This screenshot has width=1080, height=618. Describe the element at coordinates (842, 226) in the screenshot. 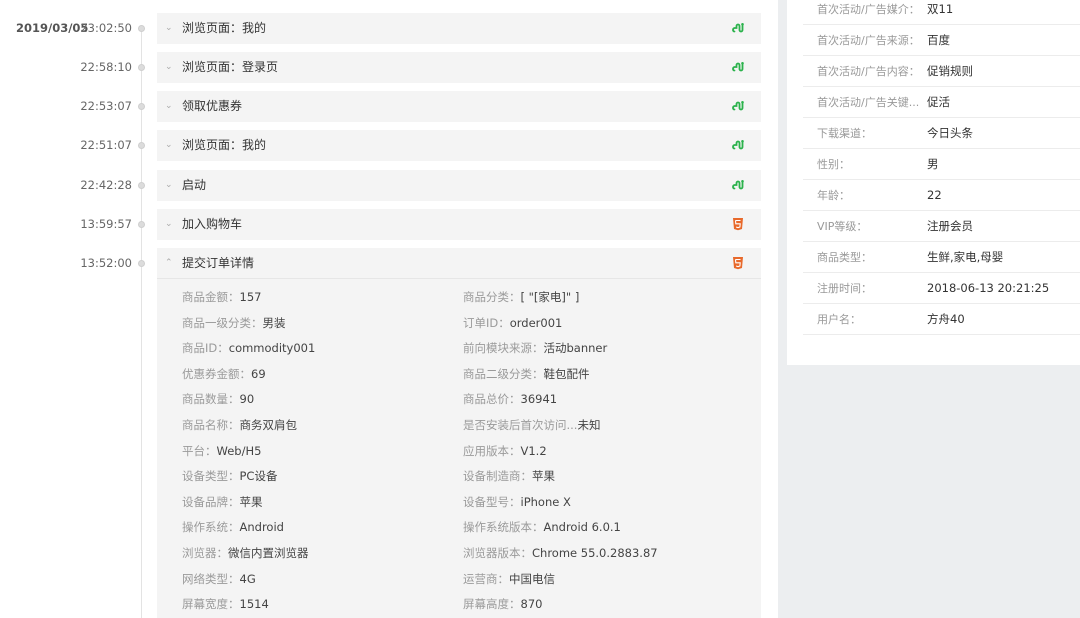

I see `profile-label: VIP等级：` at that location.